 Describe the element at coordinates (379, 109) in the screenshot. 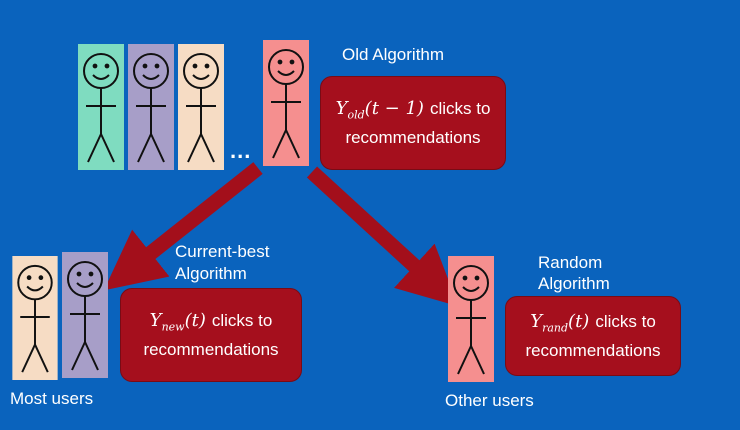

I see `old-metric: Yold(t − 1)` at that location.